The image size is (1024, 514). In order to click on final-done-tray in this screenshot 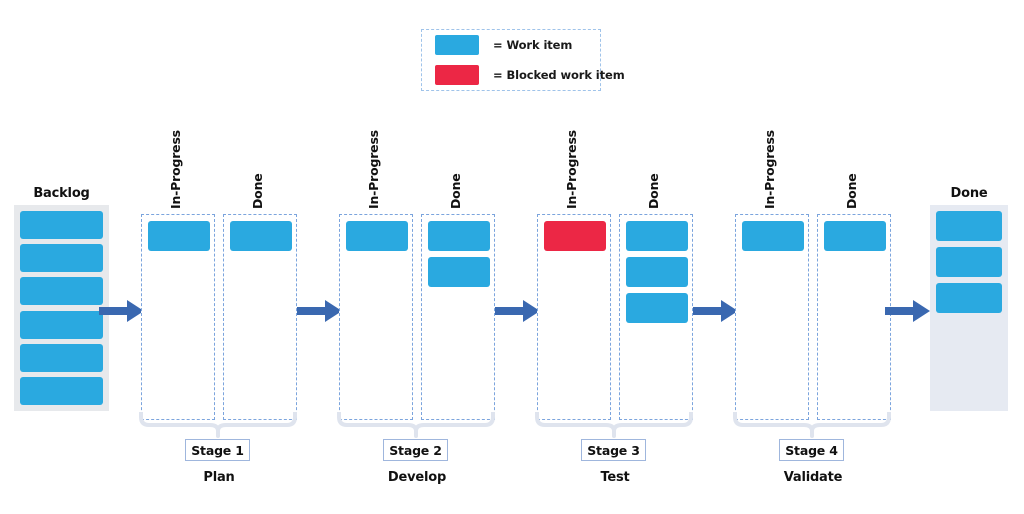, I will do `click(969, 308)`.